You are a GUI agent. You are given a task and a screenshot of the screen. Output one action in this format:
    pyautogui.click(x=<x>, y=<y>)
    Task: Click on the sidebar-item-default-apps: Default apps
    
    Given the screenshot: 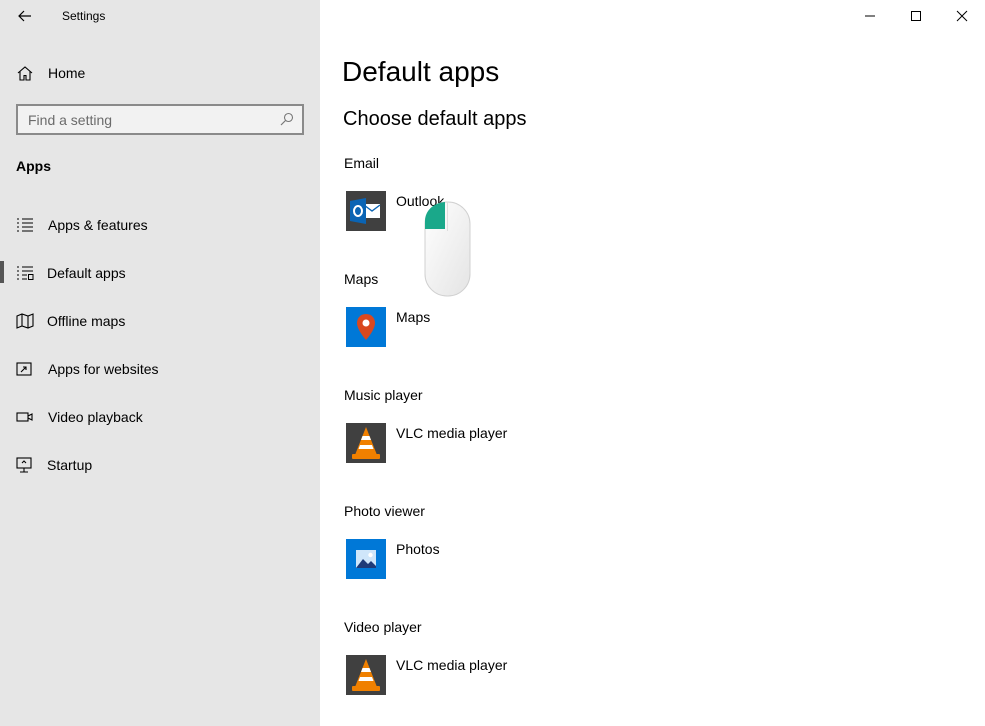 What is the action you would take?
    pyautogui.click(x=160, y=272)
    